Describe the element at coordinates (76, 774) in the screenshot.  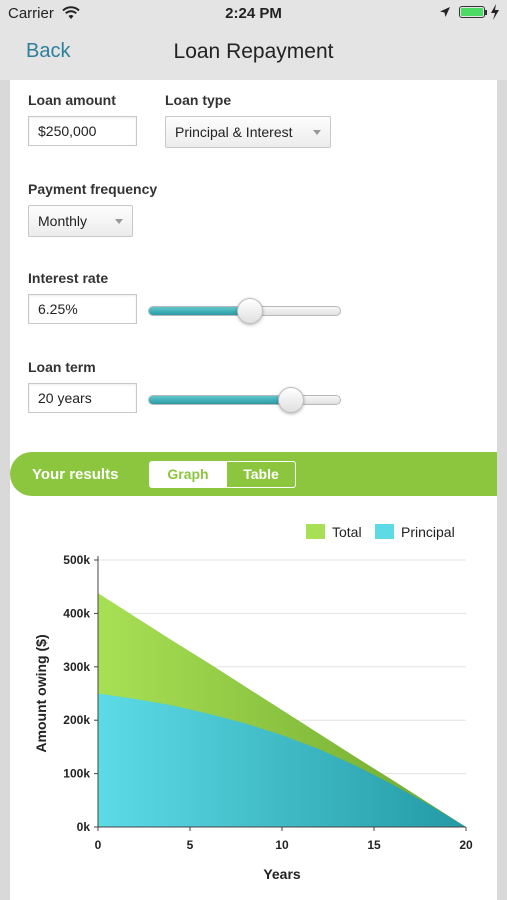
I see `y-tick-label: 100k` at that location.